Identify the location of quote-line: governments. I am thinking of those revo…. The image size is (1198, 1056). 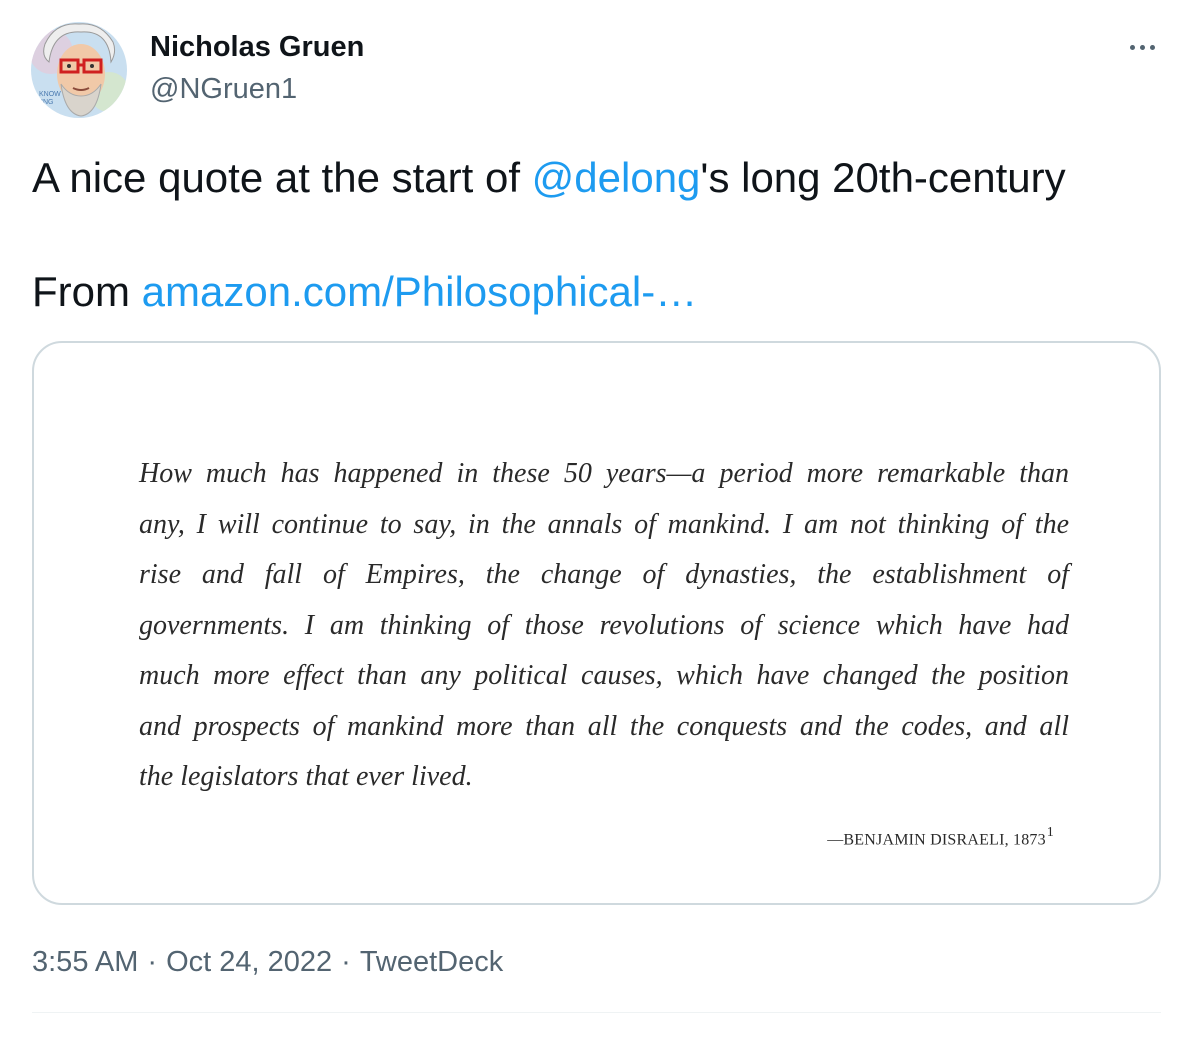
(604, 625).